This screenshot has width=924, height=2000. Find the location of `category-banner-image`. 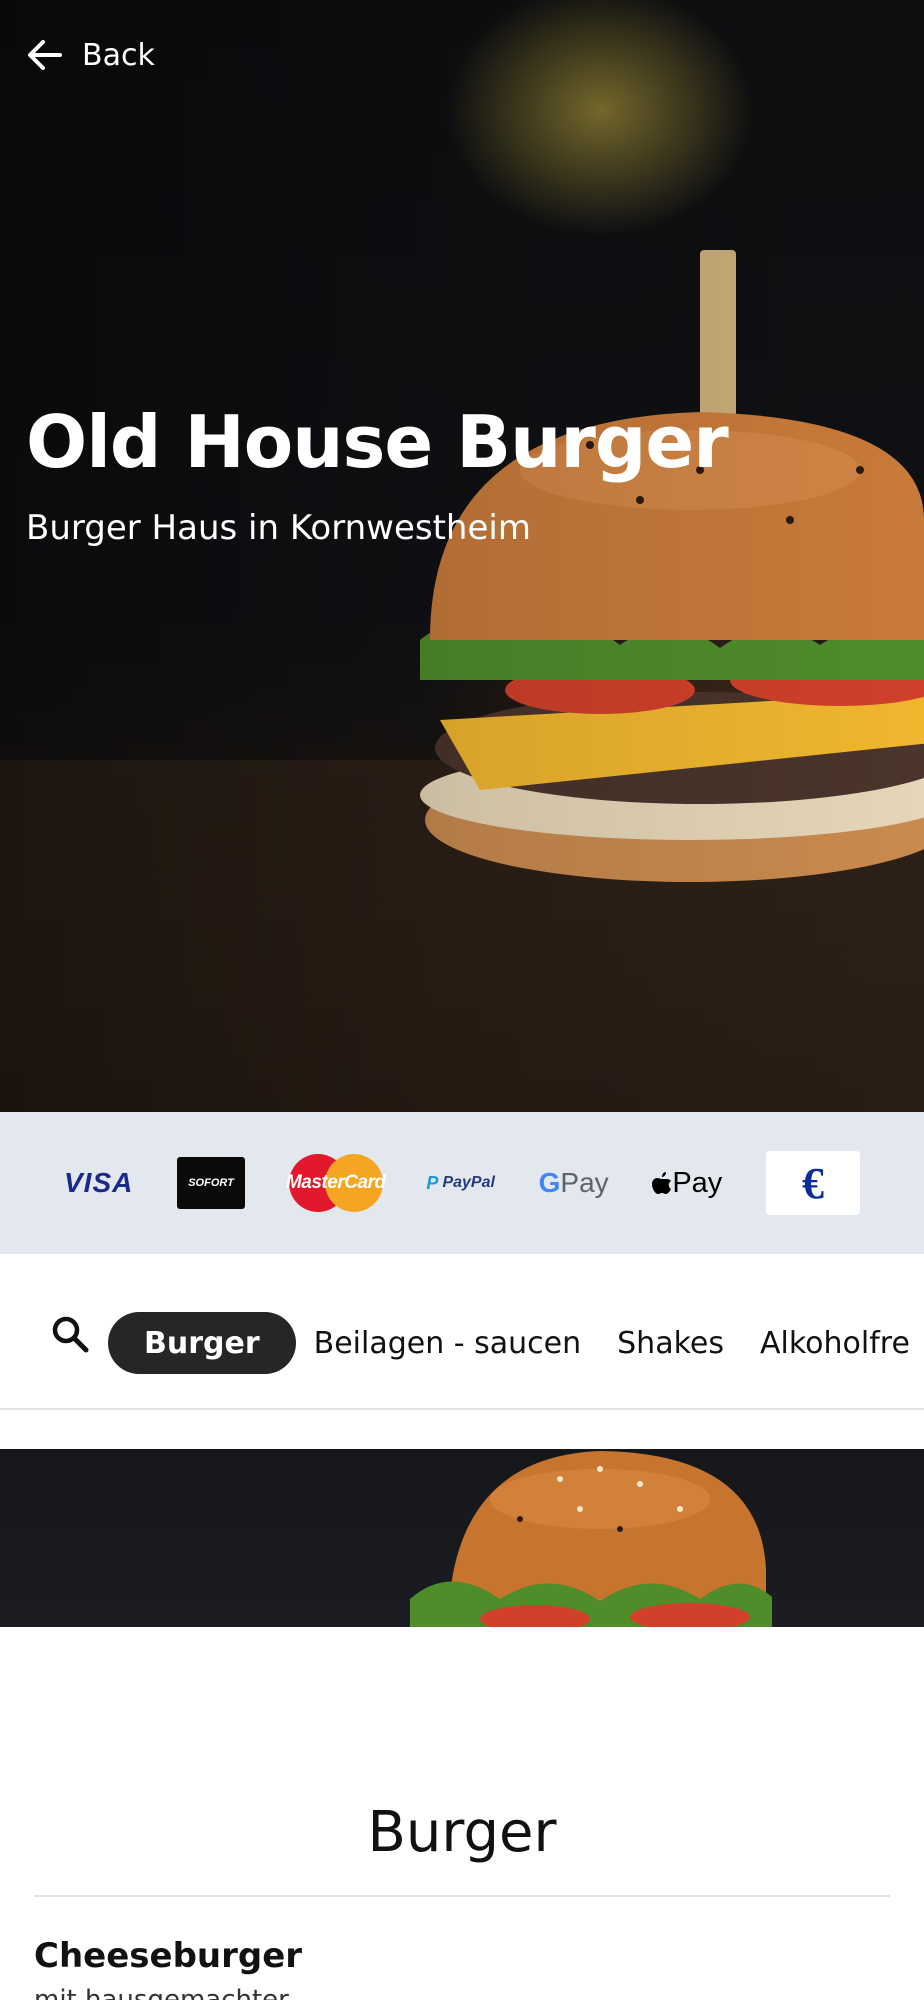

category-banner-image is located at coordinates (462, 1538).